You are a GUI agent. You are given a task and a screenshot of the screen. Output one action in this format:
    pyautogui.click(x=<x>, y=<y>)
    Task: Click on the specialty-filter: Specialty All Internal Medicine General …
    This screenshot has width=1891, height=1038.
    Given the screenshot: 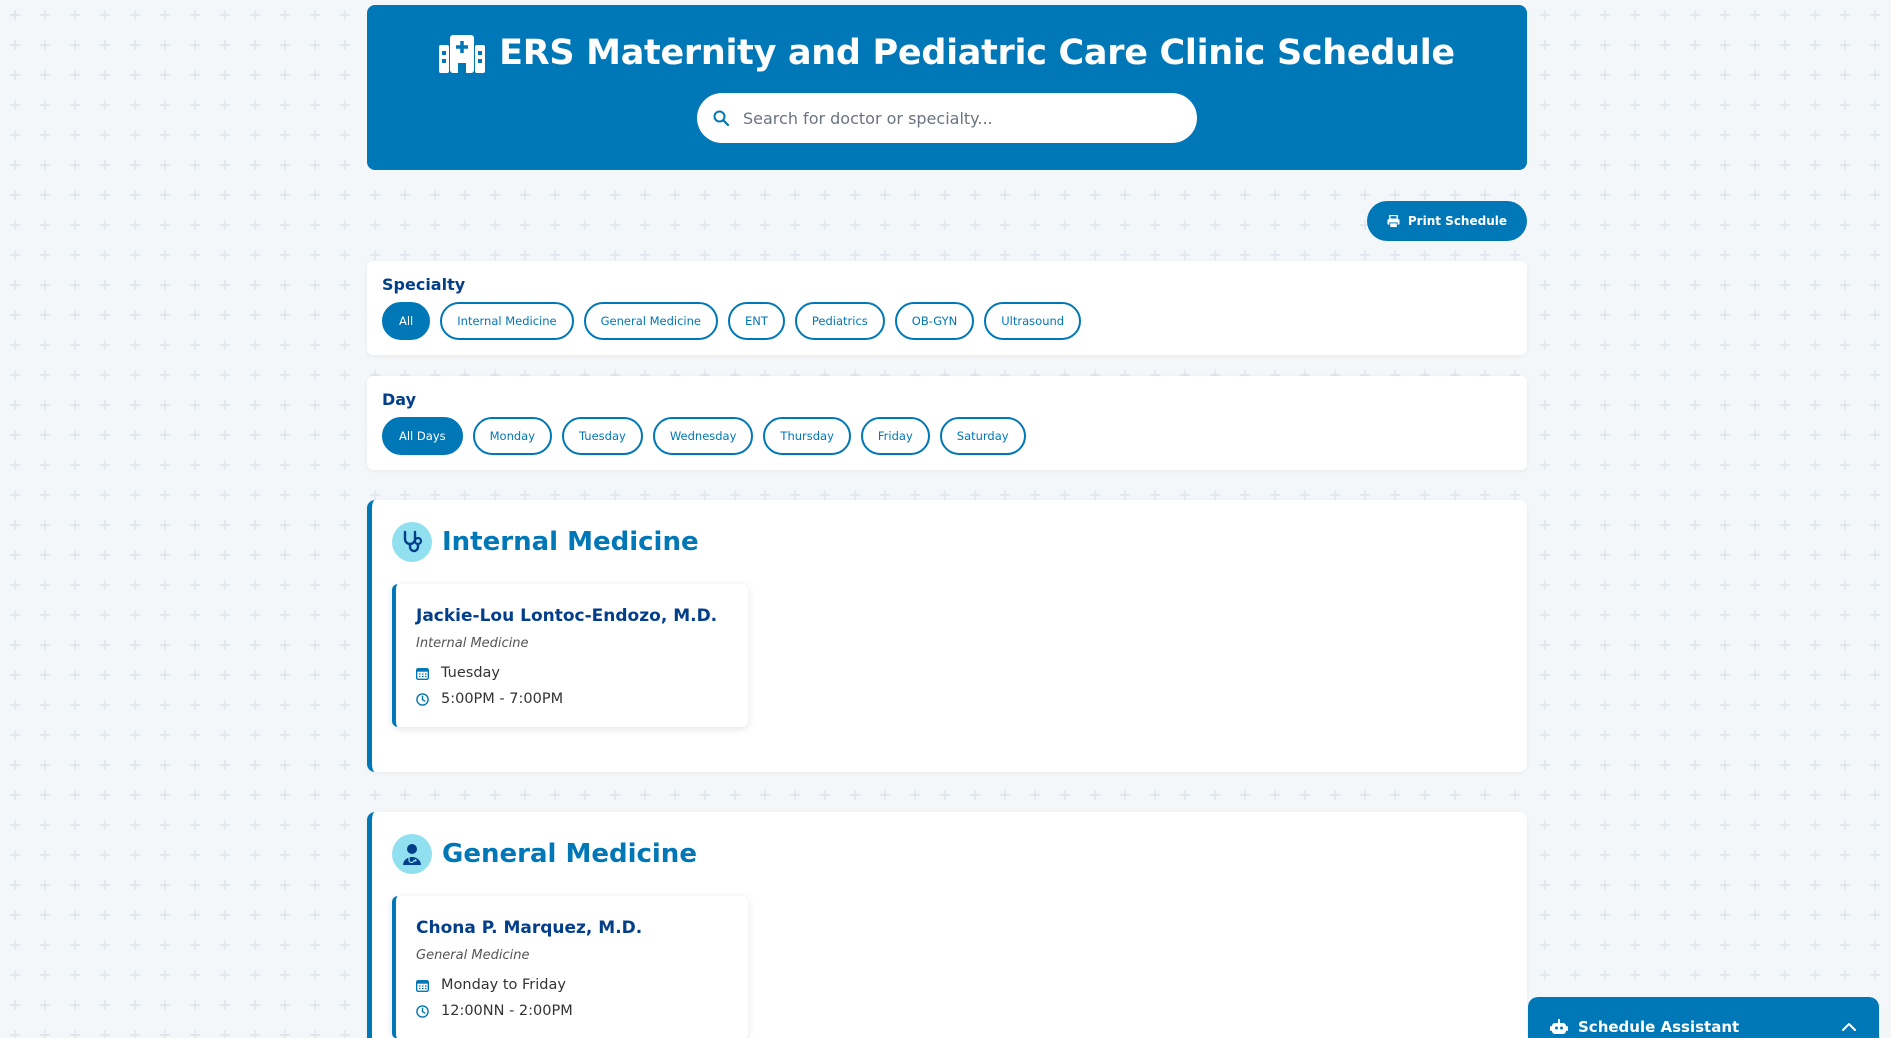 What is the action you would take?
    pyautogui.click(x=947, y=308)
    